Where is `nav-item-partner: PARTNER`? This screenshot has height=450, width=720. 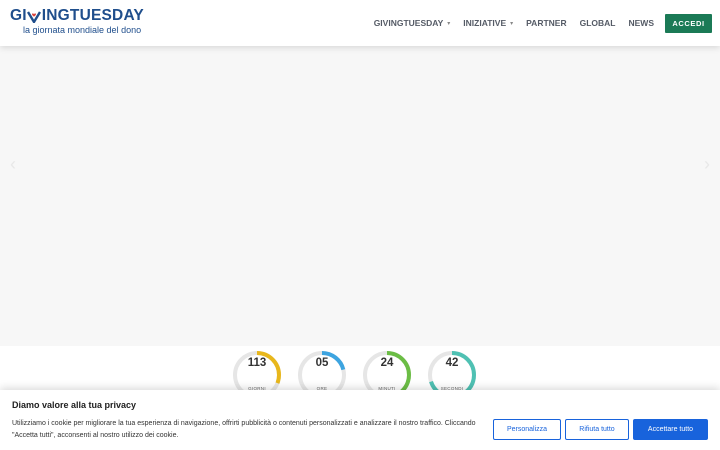
nav-item-partner: PARTNER is located at coordinates (546, 23).